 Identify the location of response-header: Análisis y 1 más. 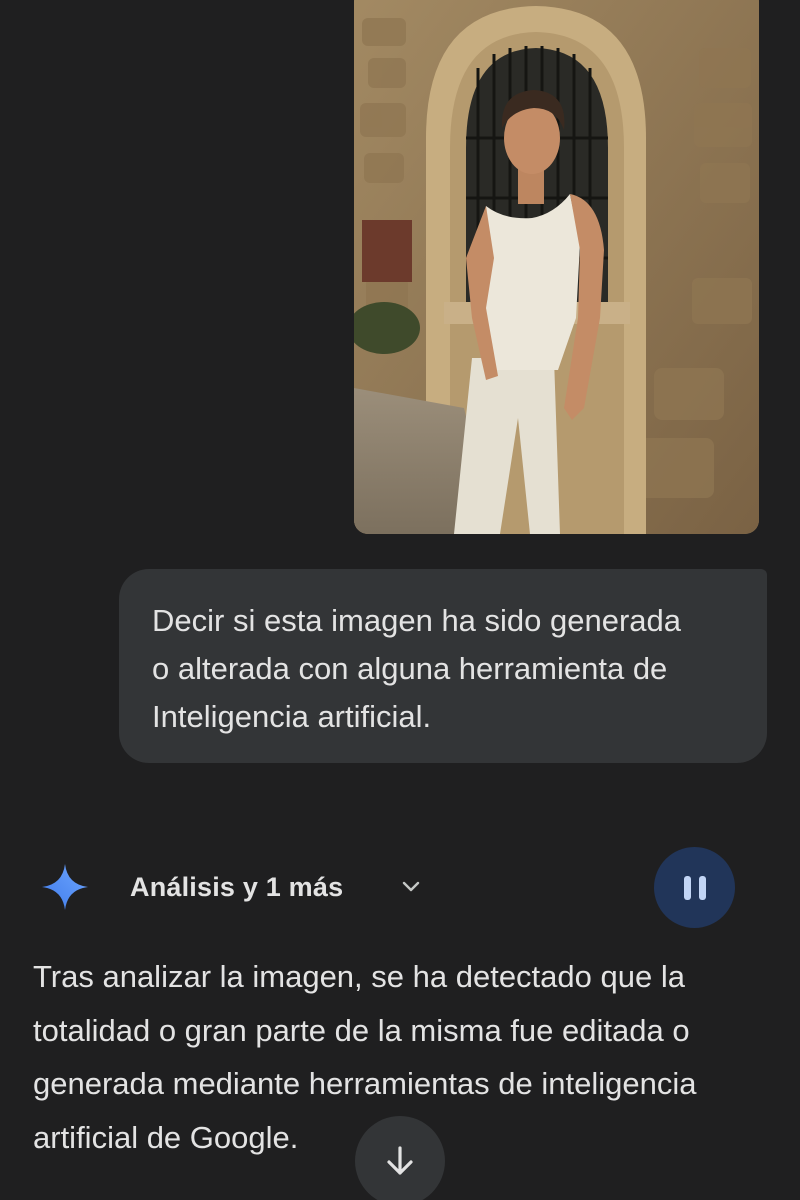
(400, 886).